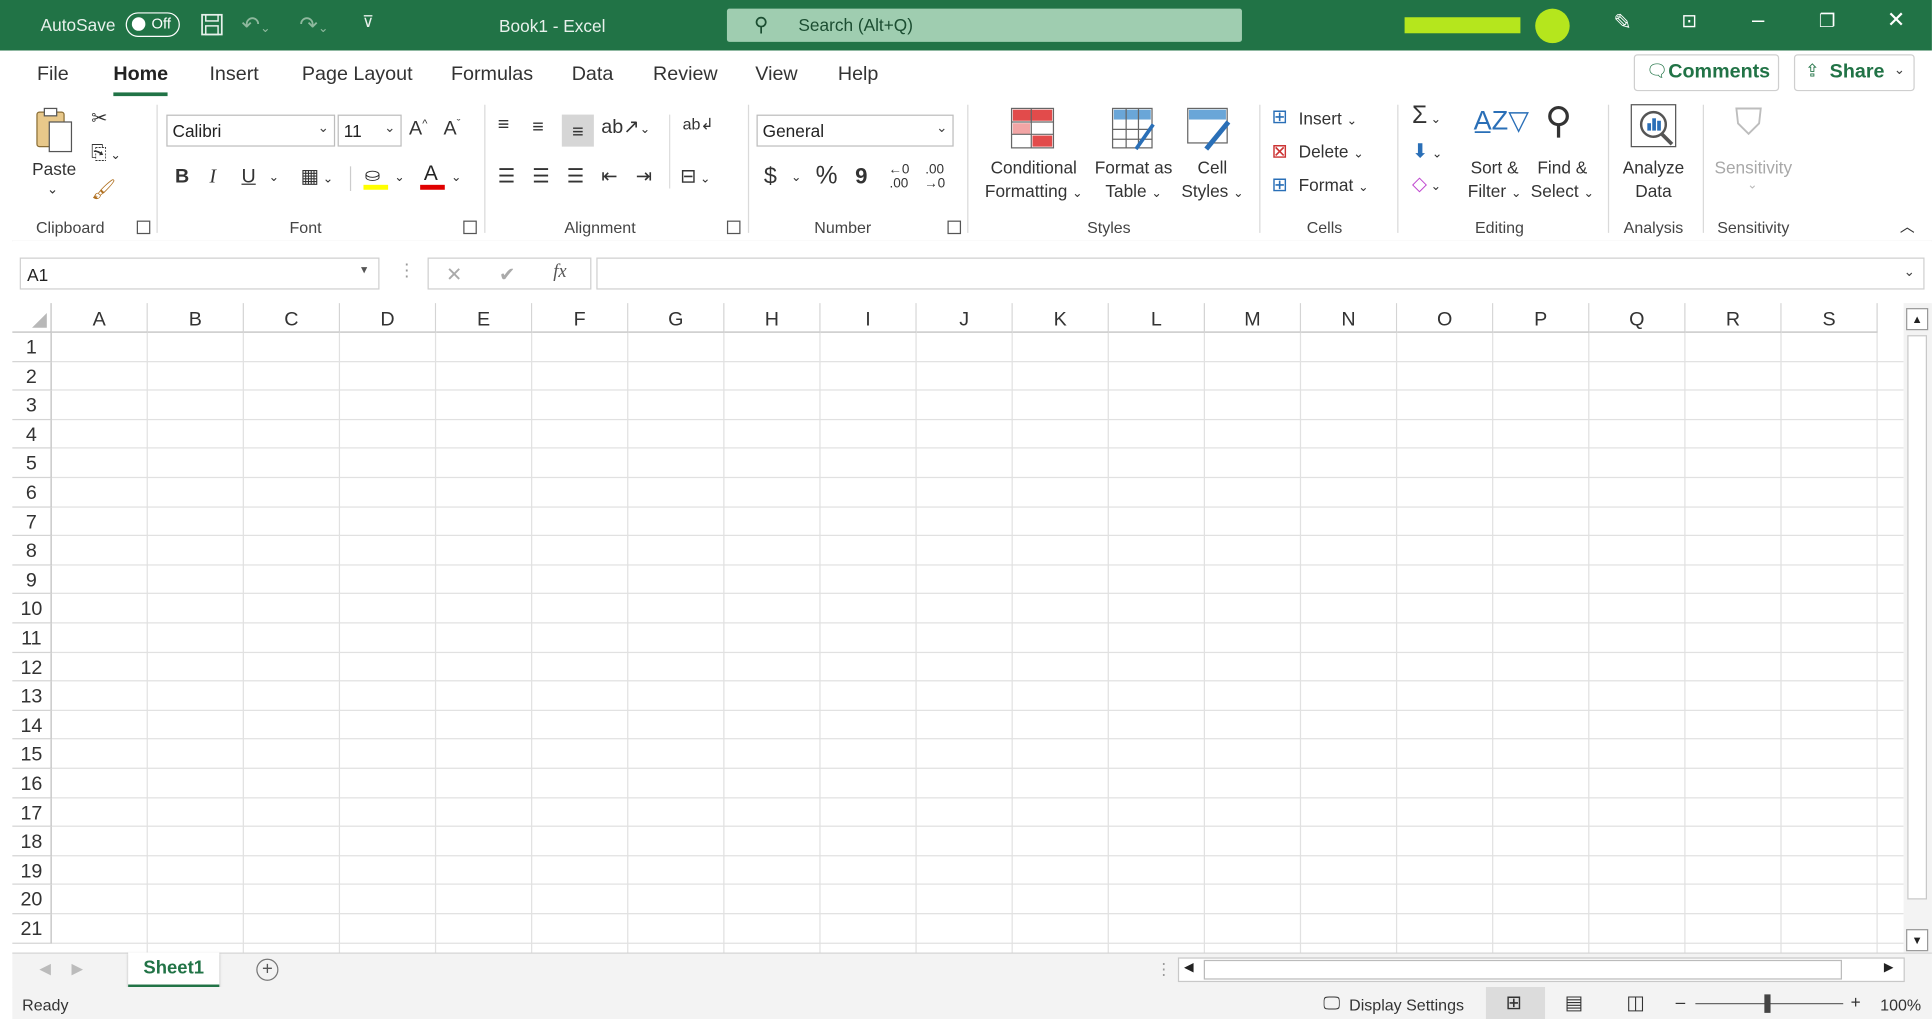  I want to click on redo-icon: ↷⌄, so click(321, 24).